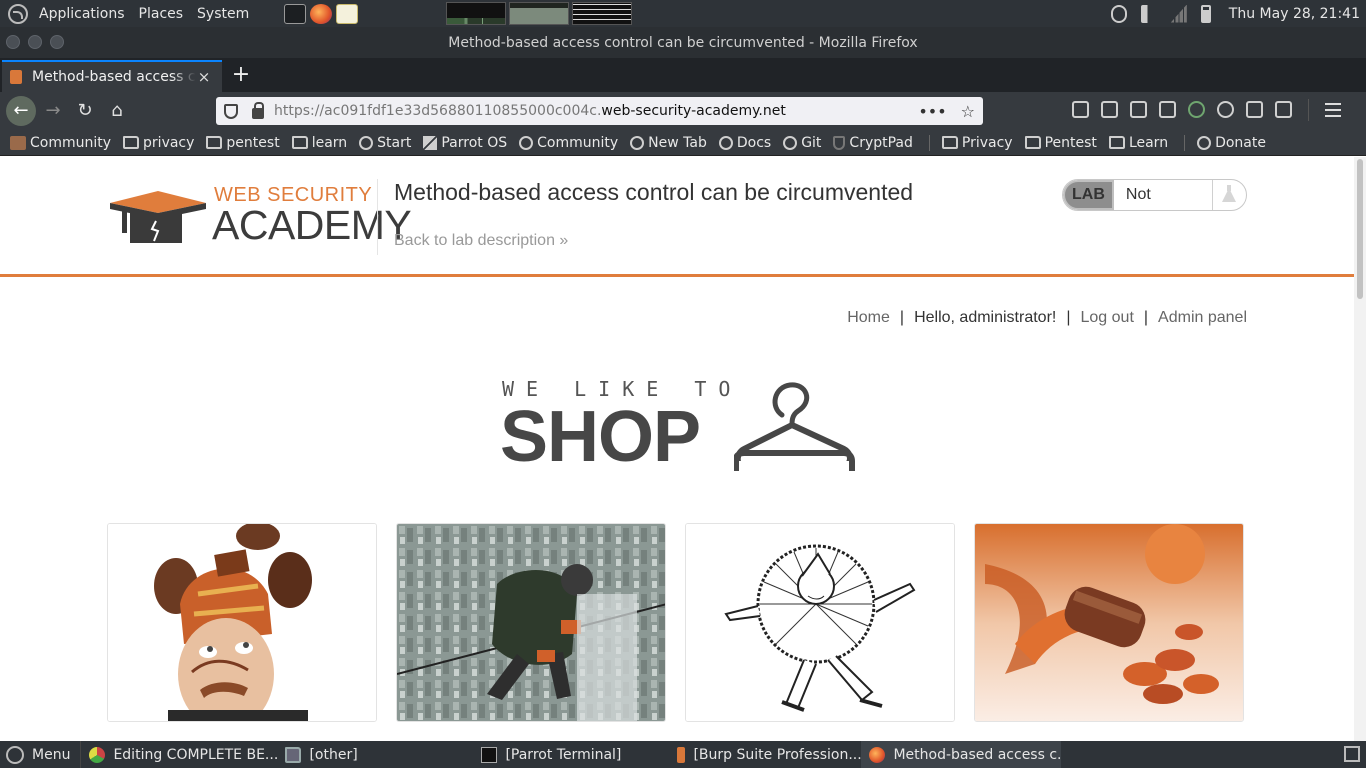 Image resolution: width=1366 pixels, height=768 pixels. I want to click on minimize-window-button, so click(35, 42).